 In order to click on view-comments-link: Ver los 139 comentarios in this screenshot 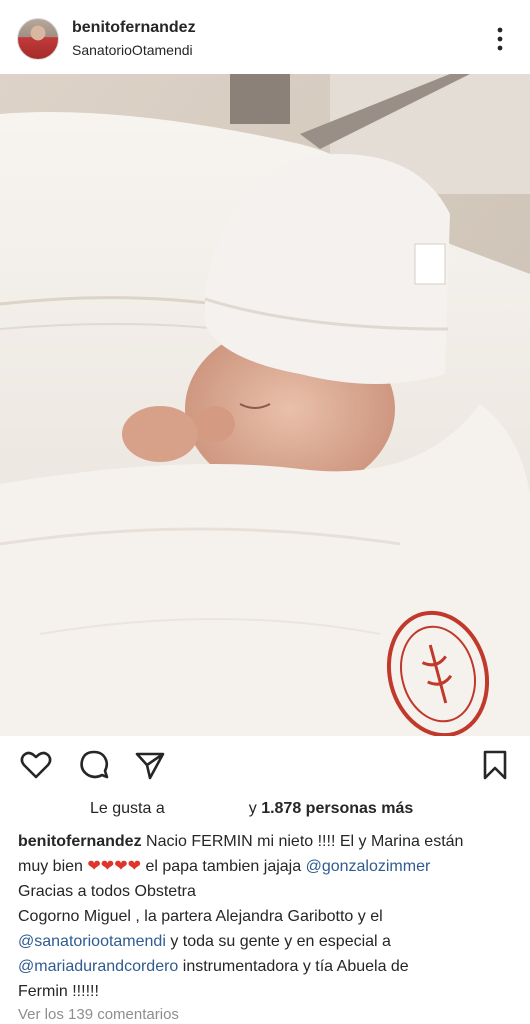, I will do `click(98, 1014)`.